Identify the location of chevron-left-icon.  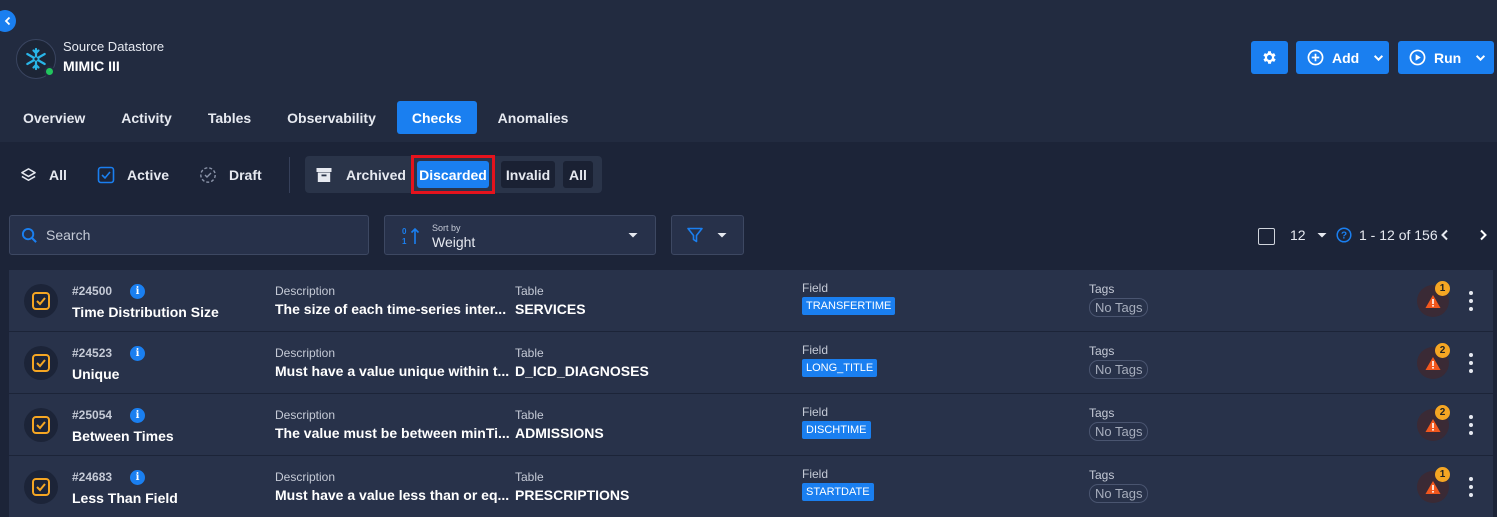
(1444, 235).